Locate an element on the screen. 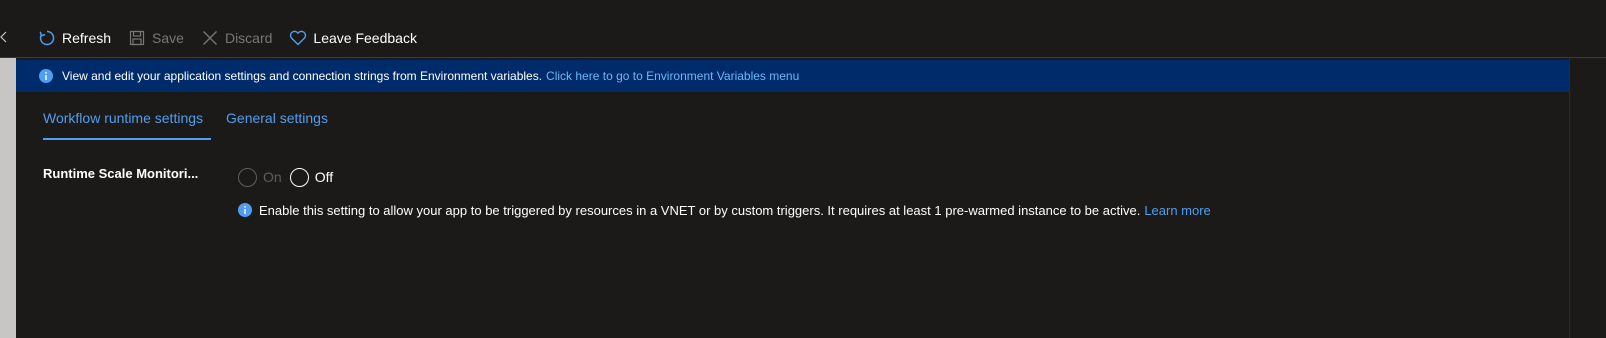 Image resolution: width=1606 pixels, height=338 pixels. close-icon is located at coordinates (210, 38).